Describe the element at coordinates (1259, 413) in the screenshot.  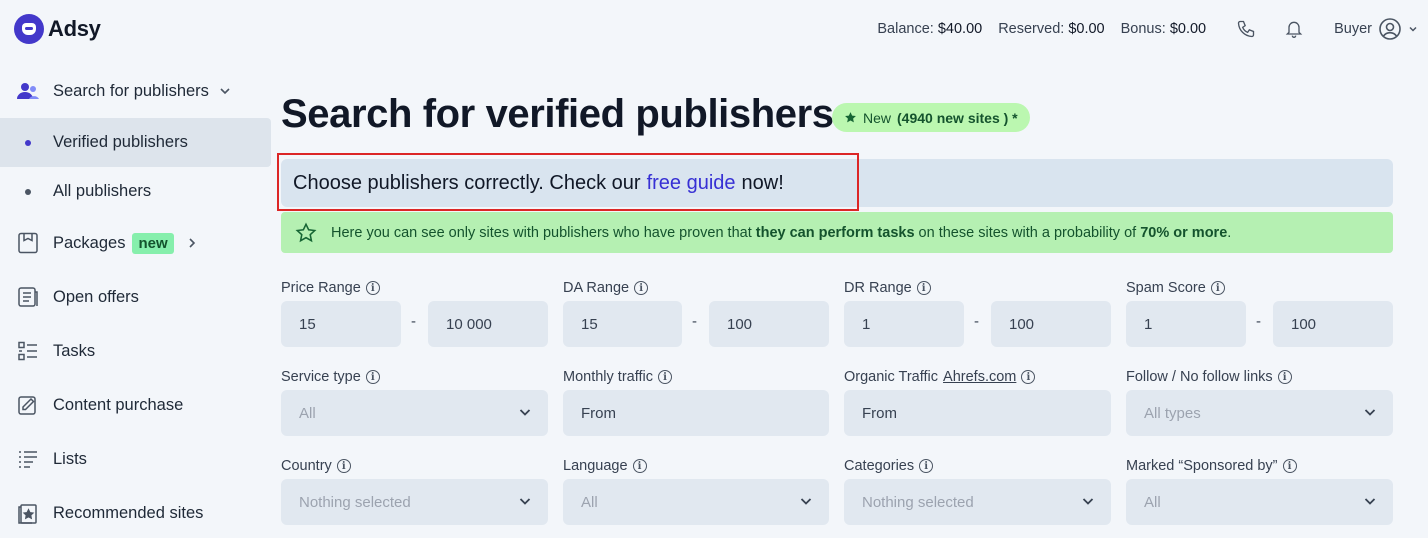
I see `follow-links-select: All types` at that location.